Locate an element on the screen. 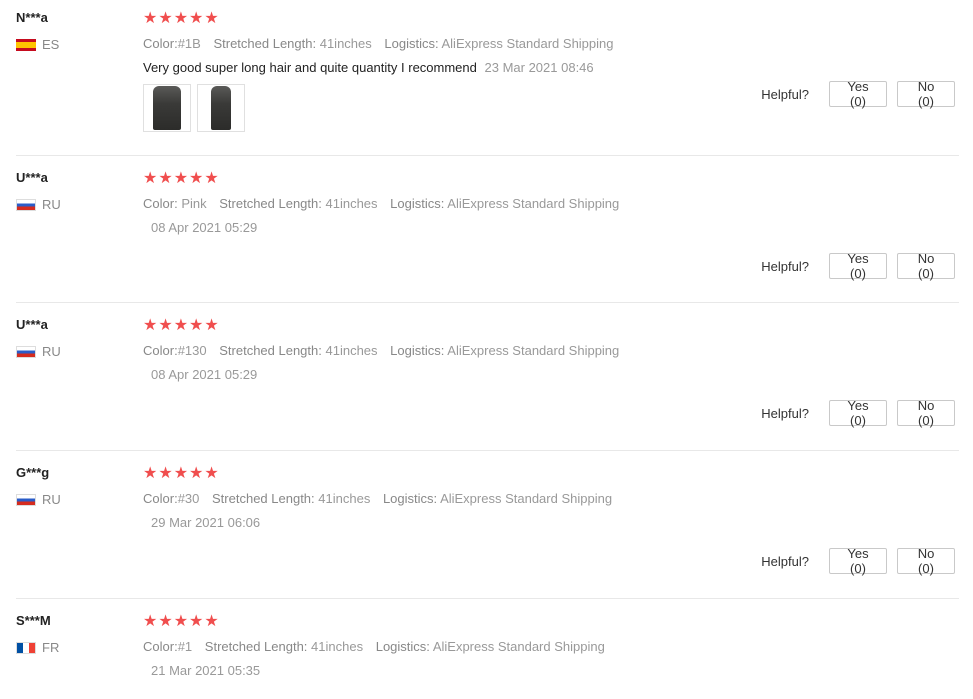  attr-value: #130 is located at coordinates (192, 350).